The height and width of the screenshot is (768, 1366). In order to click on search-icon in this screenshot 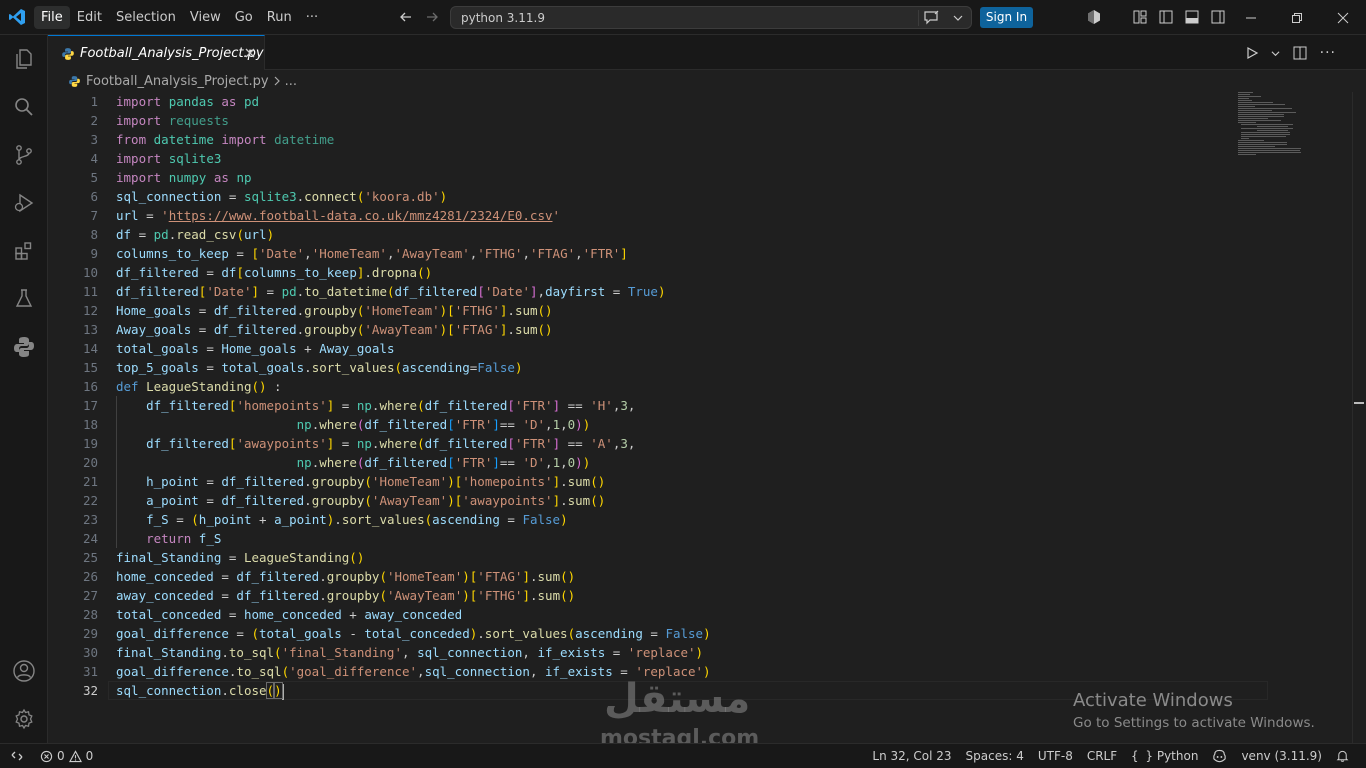, I will do `click(24, 107)`.